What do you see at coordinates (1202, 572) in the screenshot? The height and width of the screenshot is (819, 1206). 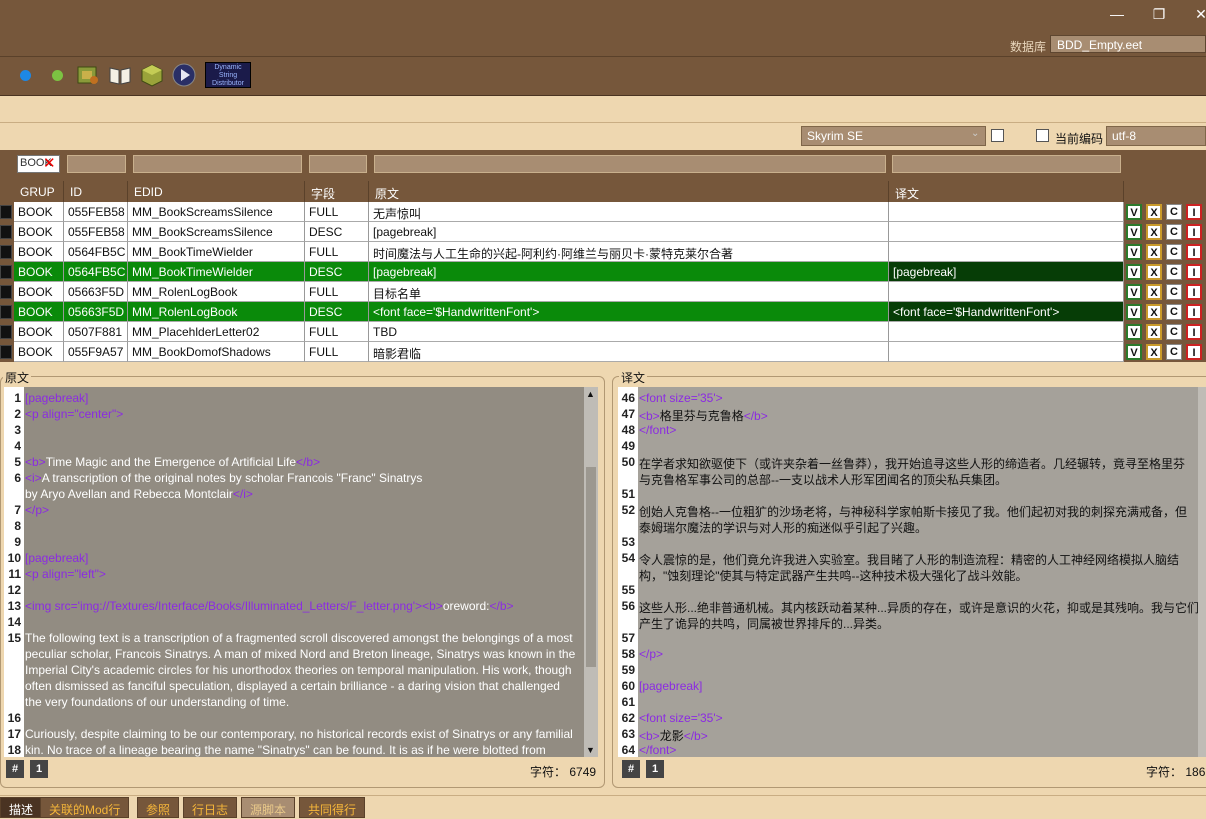 I see `target-scrollbar` at bounding box center [1202, 572].